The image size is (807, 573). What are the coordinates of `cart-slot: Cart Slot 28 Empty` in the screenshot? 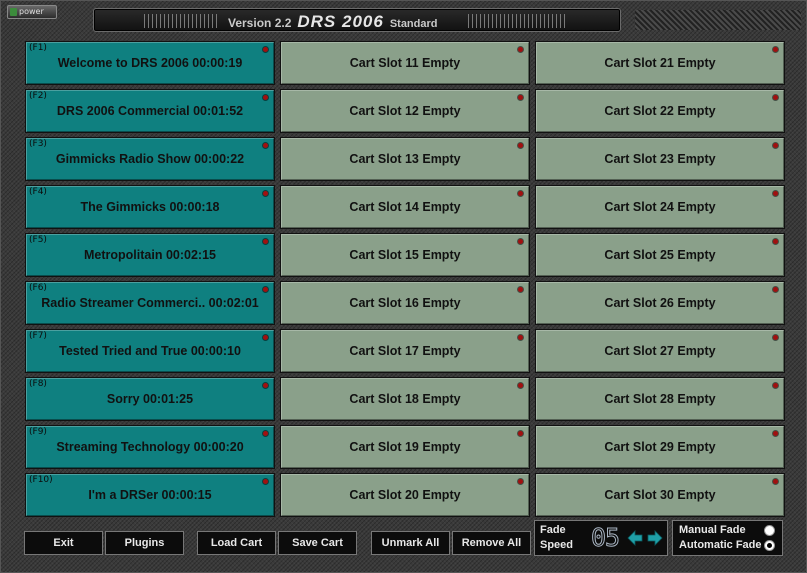 It's located at (660, 399).